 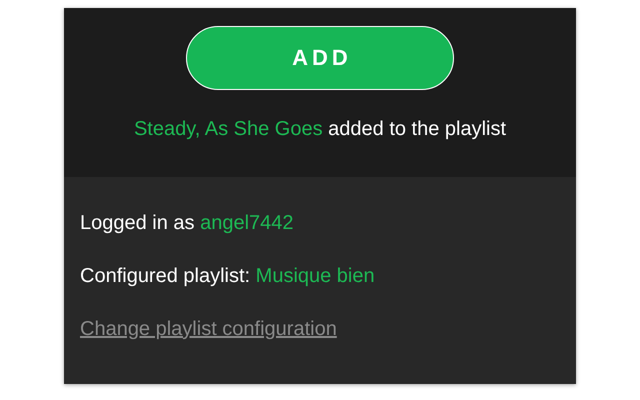 What do you see at coordinates (320, 129) in the screenshot?
I see `status-message: Steady, As She Goes added to the playlist` at bounding box center [320, 129].